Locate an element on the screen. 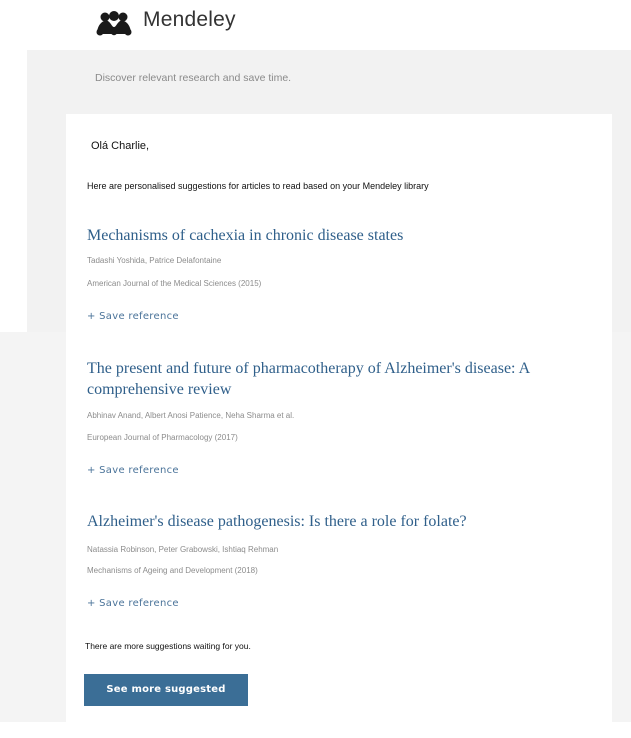 This screenshot has width=631, height=738. article-authors: Tadashi Yoshida, Patrice Delafontaine is located at coordinates (154, 260).